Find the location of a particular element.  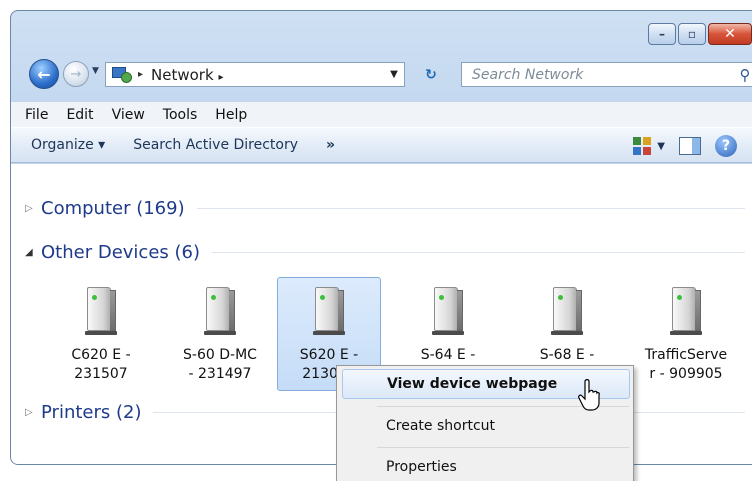

device-item: C620 E -231507 is located at coordinates (101, 334).